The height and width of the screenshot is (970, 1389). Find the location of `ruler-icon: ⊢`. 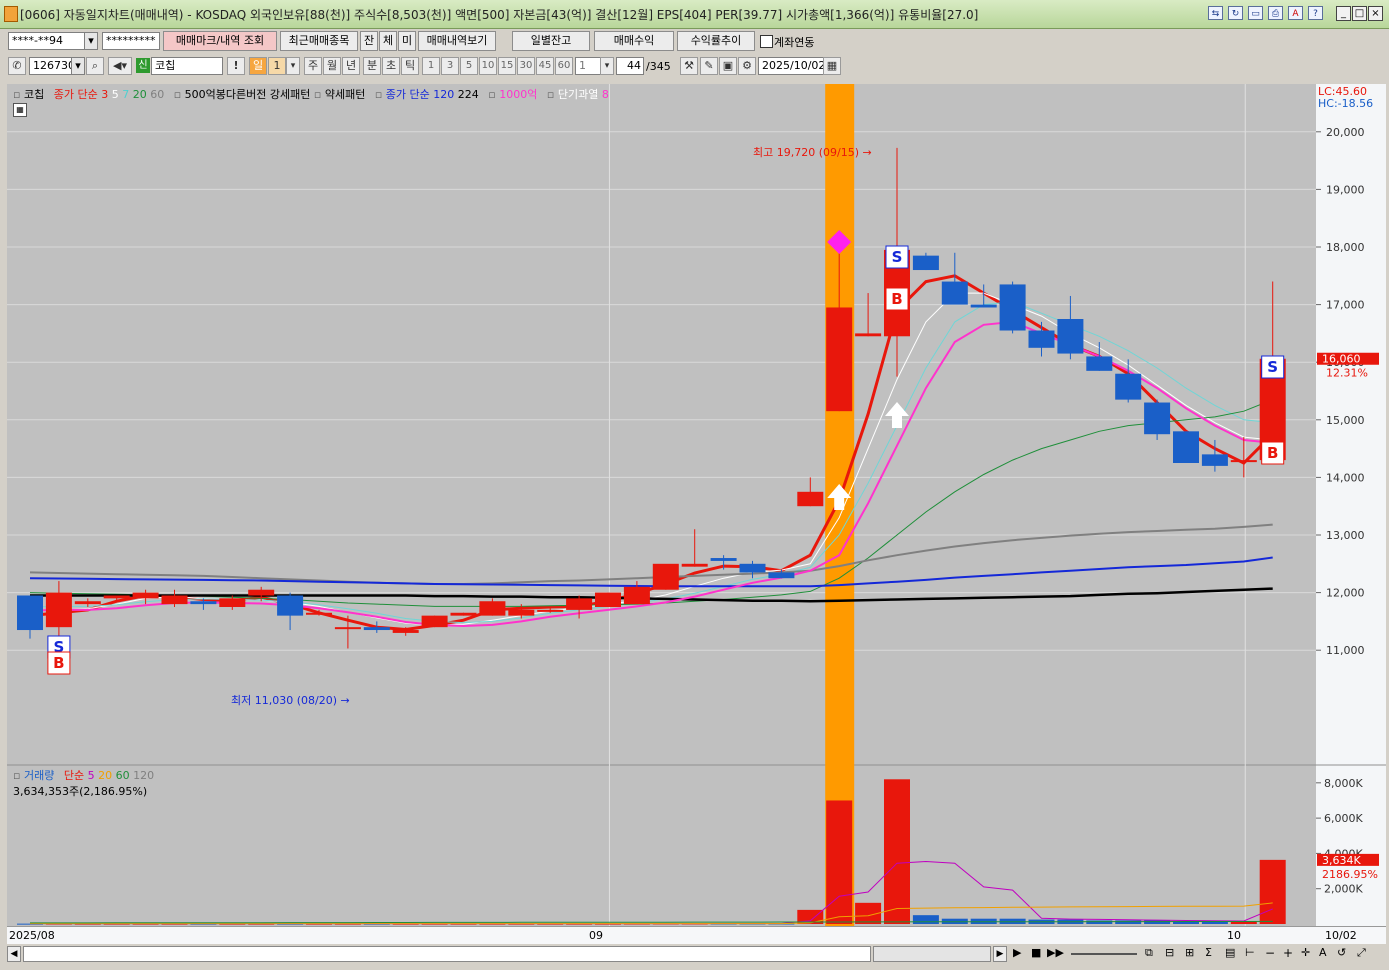

ruler-icon: ⊢ is located at coordinates (1250, 952).